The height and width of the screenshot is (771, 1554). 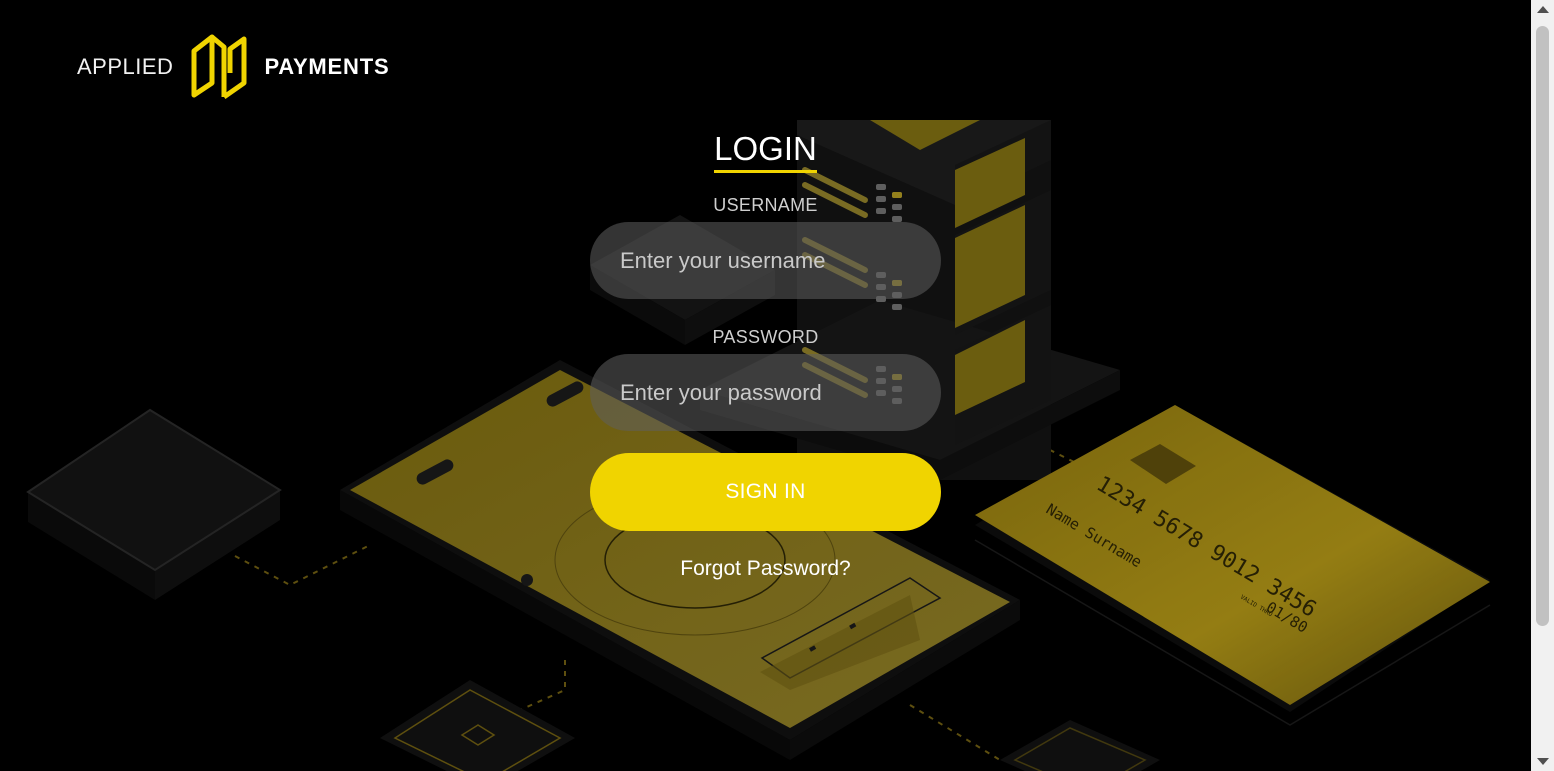 I want to click on scroll-up-arrow-icon, so click(x=1543, y=9).